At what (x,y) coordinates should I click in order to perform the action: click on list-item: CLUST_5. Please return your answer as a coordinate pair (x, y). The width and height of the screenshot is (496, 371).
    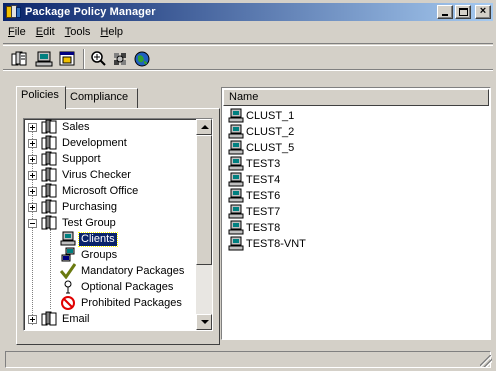
    Looking at the image, I should click on (261, 148).